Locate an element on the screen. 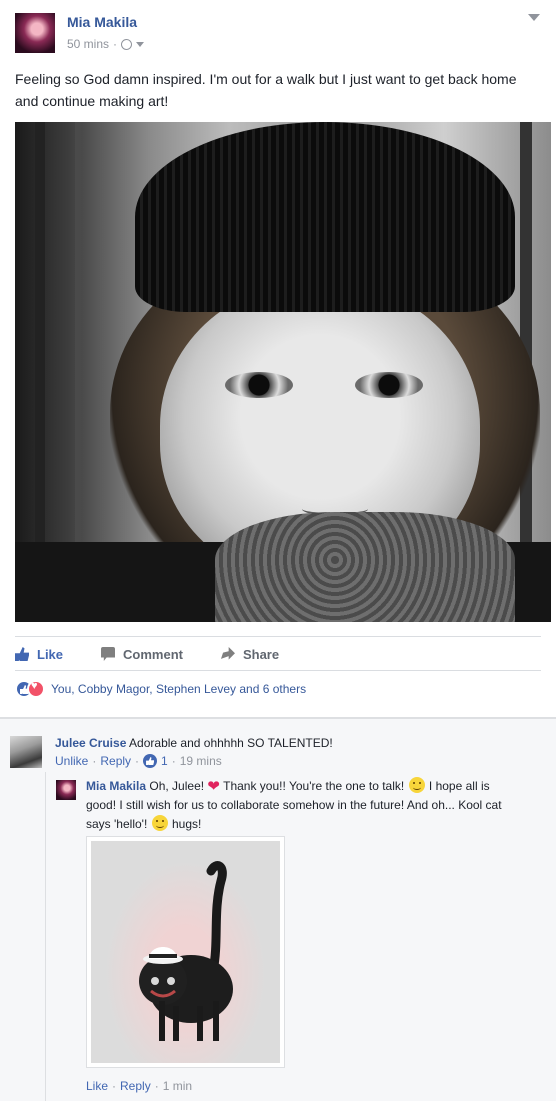 The width and height of the screenshot is (556, 1101). caret-down-icon is located at coordinates (140, 44).